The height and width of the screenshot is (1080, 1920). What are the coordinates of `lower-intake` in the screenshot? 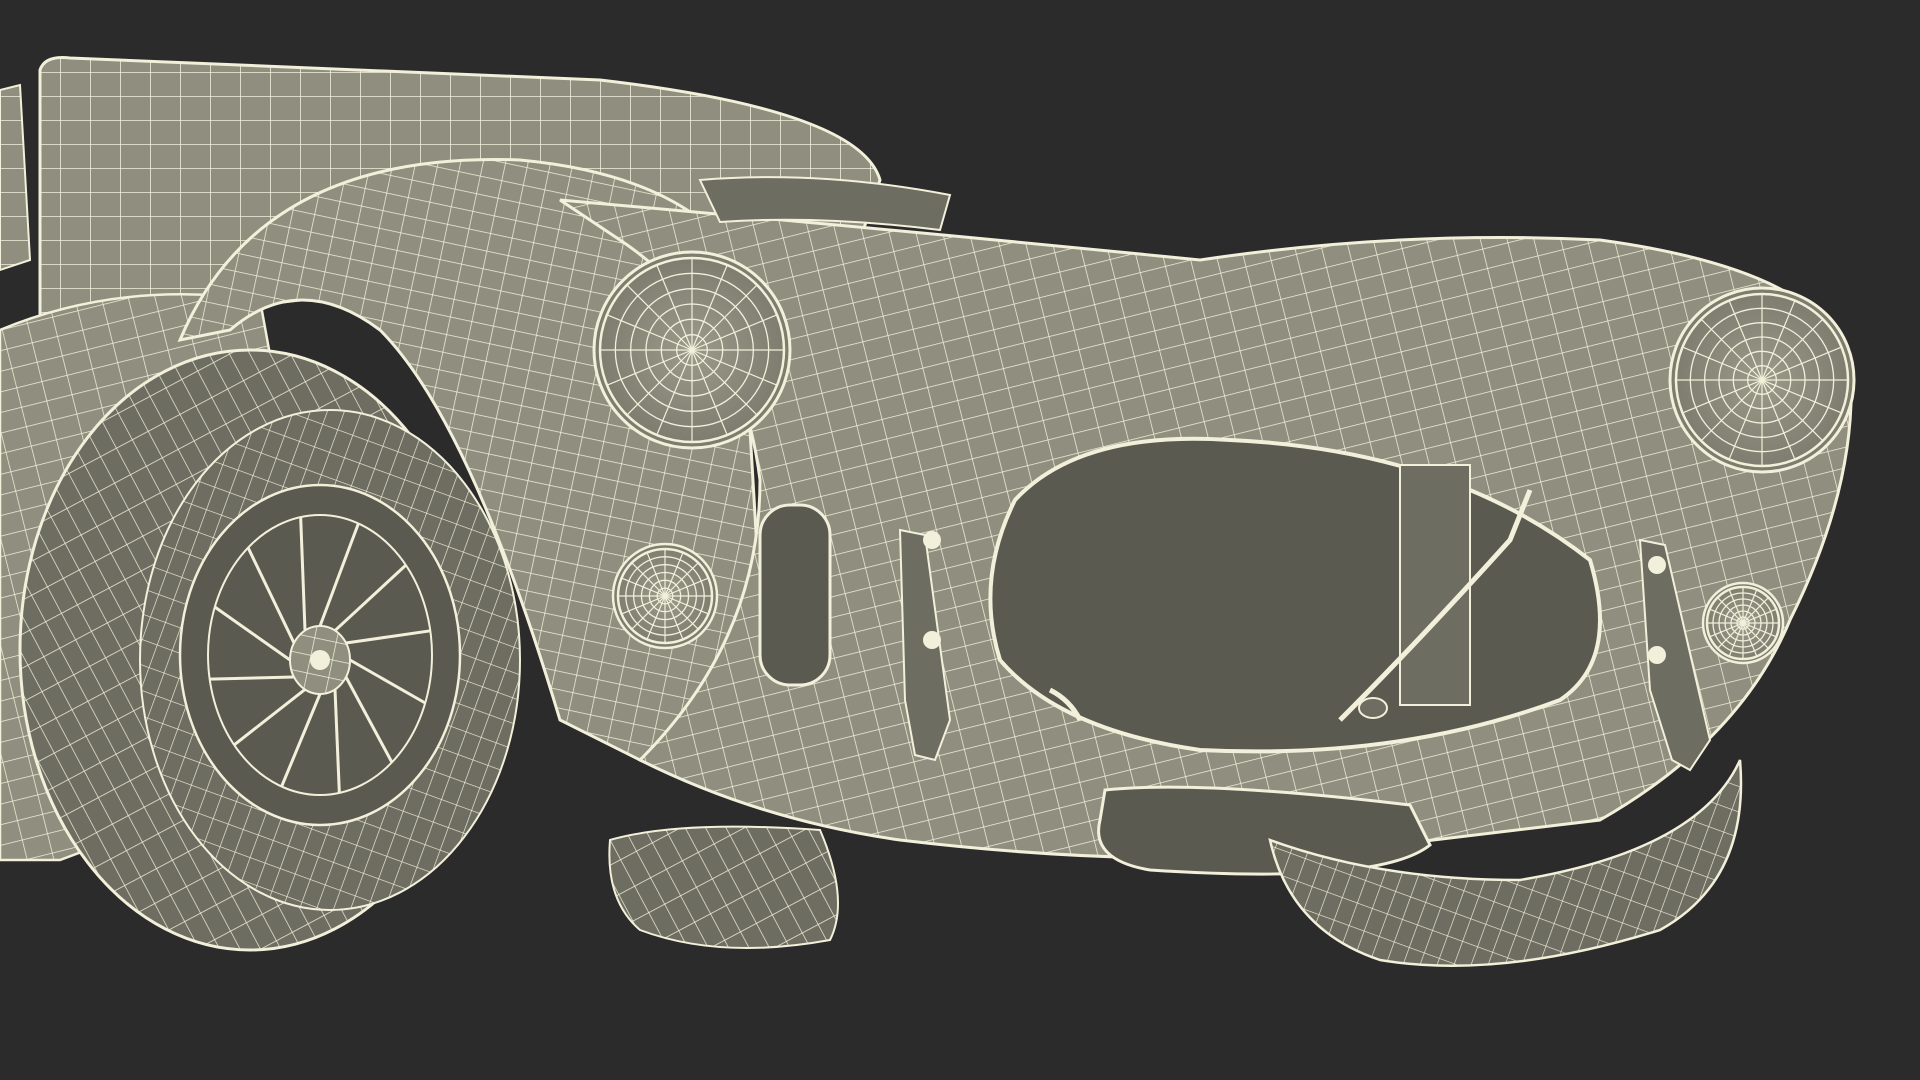 It's located at (1264, 830).